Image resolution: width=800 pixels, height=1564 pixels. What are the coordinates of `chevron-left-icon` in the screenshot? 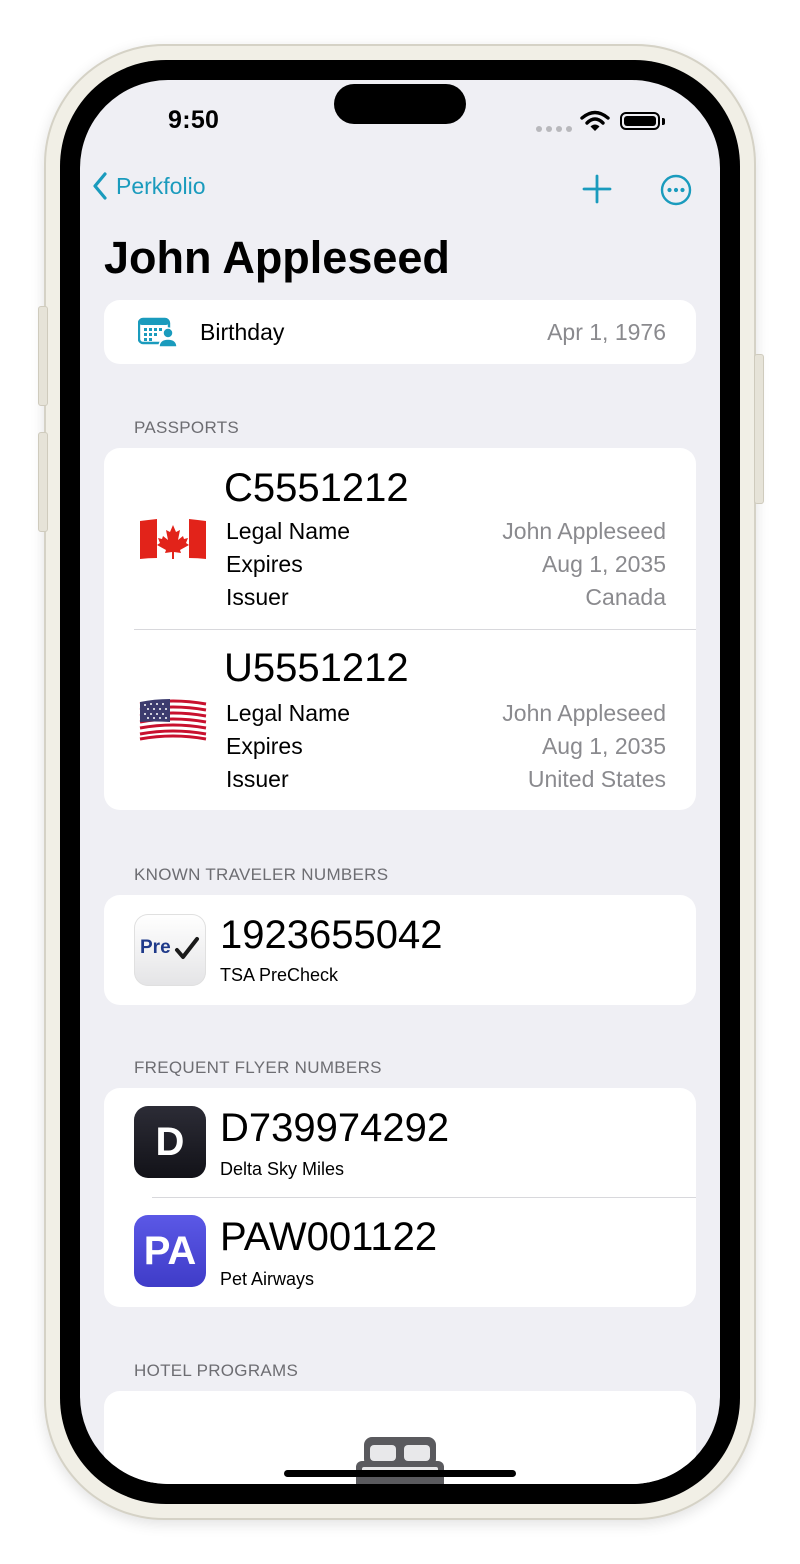 It's located at (100, 186).